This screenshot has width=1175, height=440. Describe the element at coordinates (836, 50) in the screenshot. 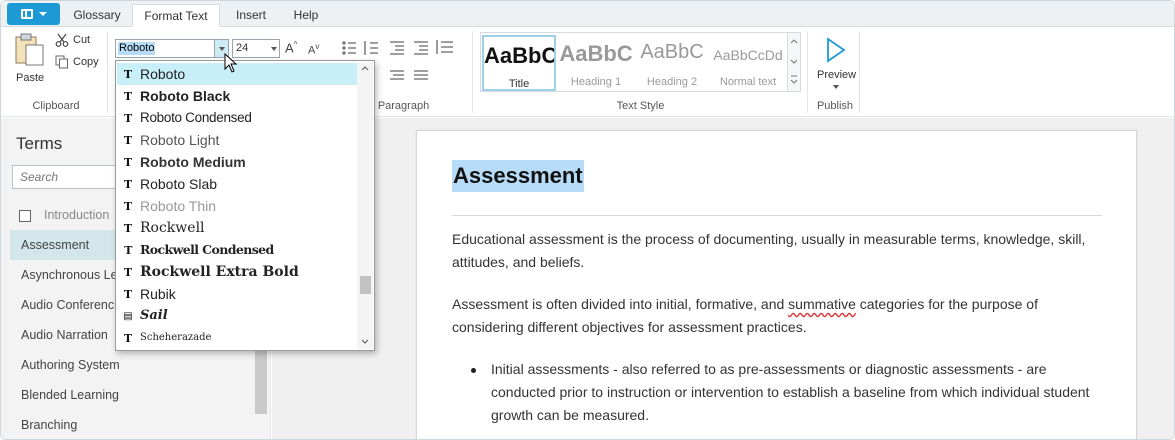

I see `play-icon` at that location.